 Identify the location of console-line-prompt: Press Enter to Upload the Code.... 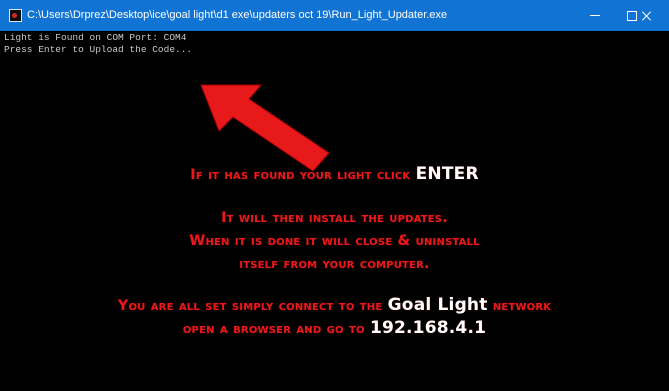
(98, 49).